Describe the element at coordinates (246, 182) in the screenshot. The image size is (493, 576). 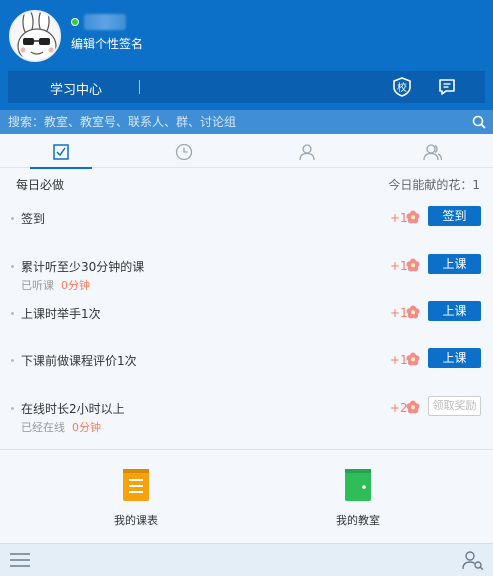
I see `daily-tasks-header: 每日必做 今日能献的花：1` at that location.